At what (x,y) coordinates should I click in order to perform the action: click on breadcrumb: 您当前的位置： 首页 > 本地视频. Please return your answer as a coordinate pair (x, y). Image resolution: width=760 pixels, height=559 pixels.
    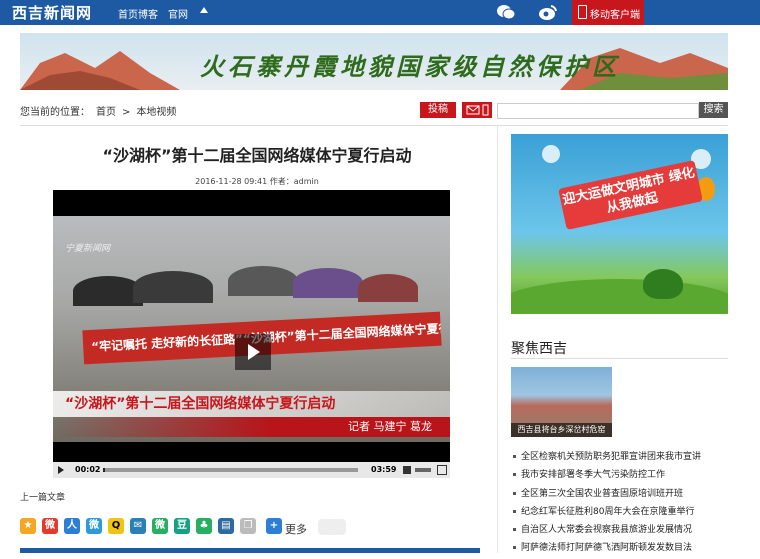
    Looking at the image, I should click on (101, 110).